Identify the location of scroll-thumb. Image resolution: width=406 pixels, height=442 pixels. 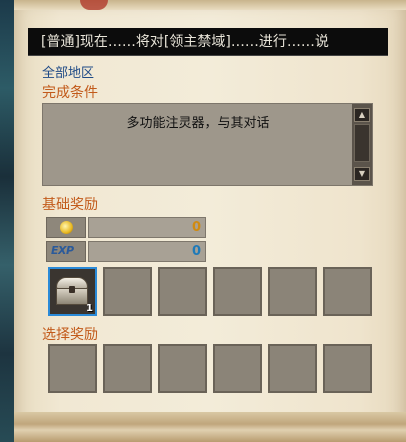
(362, 143).